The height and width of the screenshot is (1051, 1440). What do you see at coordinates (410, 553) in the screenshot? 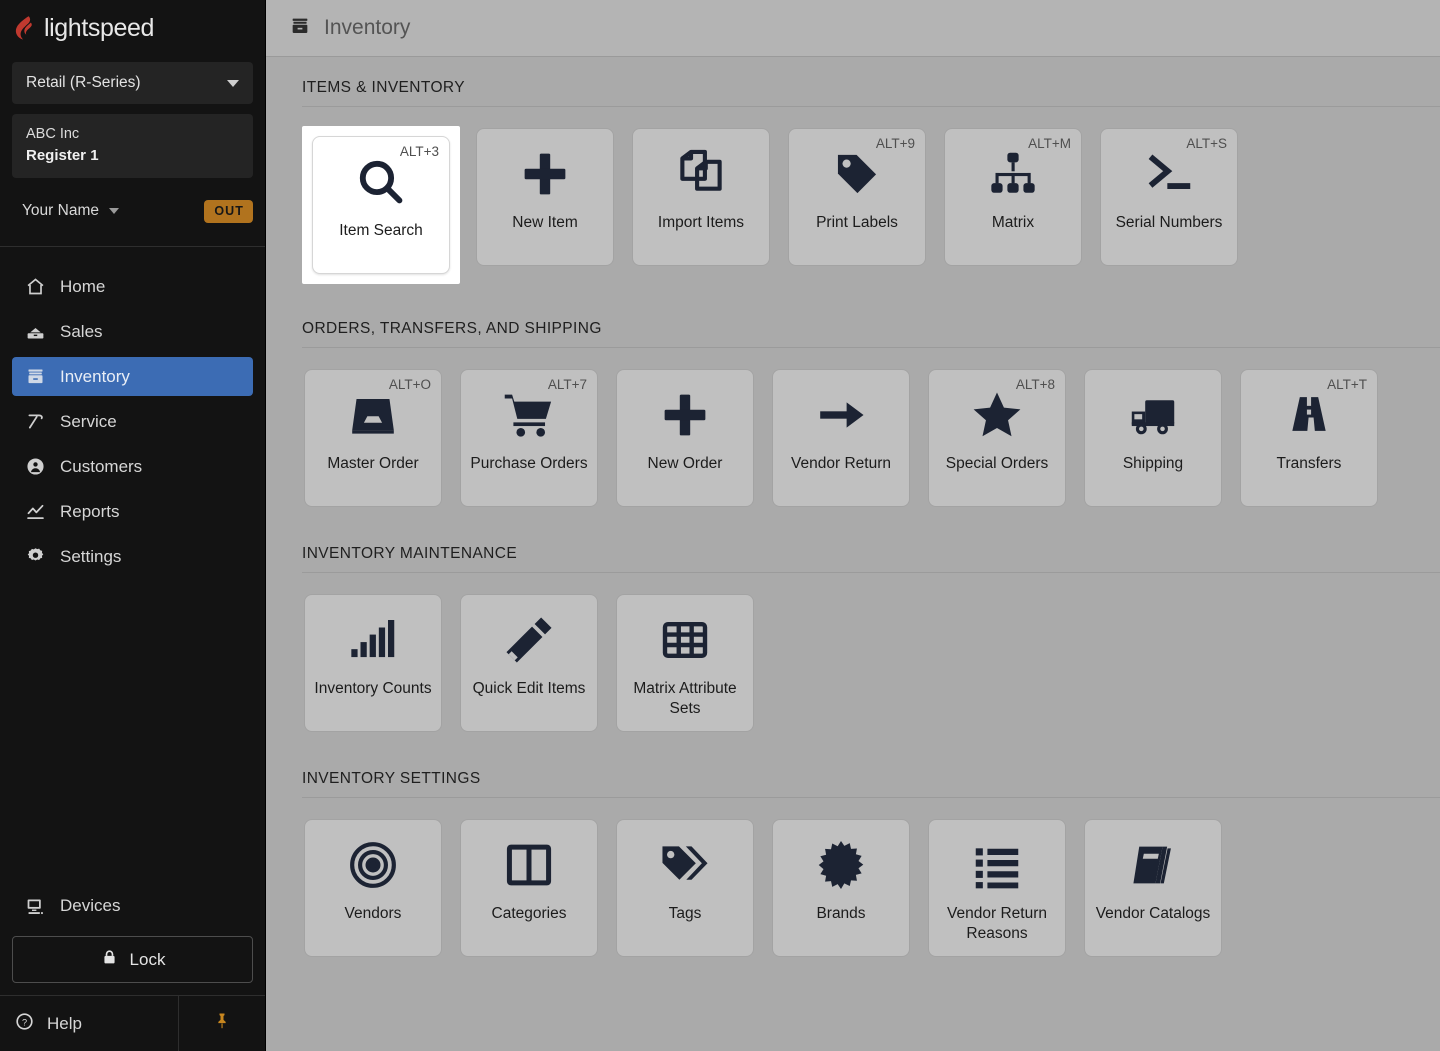
I see `section-title: INVENTORY MAINTENANCE` at bounding box center [410, 553].